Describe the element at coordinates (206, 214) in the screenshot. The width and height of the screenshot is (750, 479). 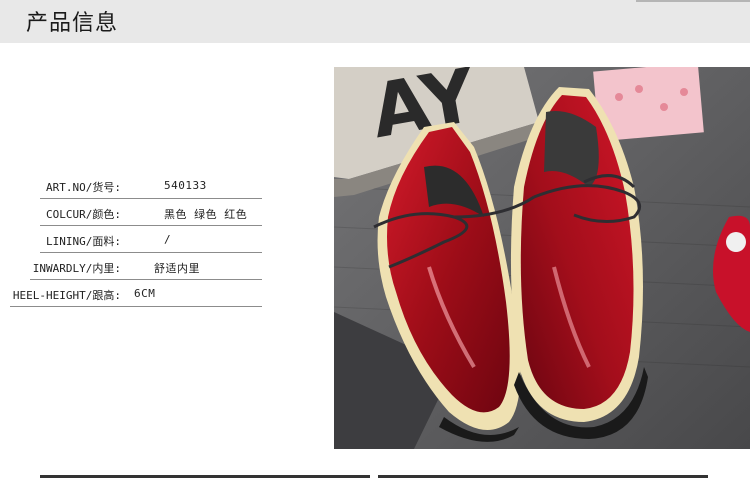
I see `spec-value: 黑色 绿色 红色` at that location.